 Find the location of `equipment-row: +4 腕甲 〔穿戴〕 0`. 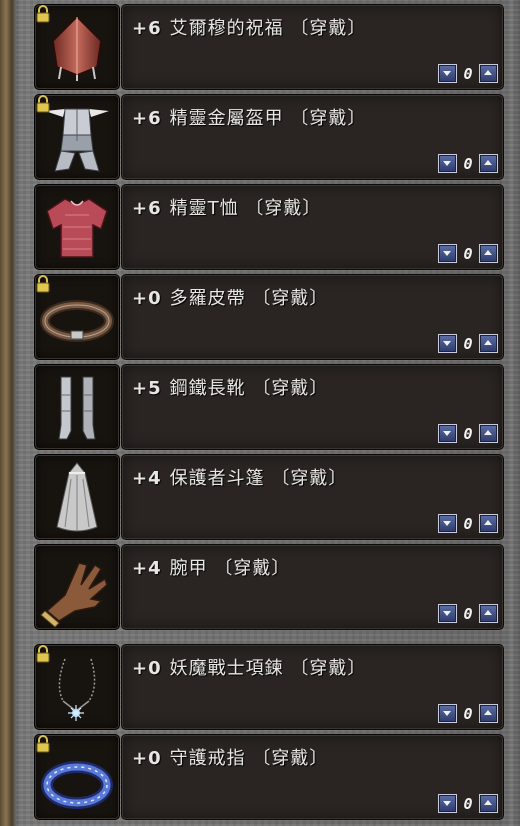

equipment-row: +4 腕甲 〔穿戴〕 0 is located at coordinates (269, 587).